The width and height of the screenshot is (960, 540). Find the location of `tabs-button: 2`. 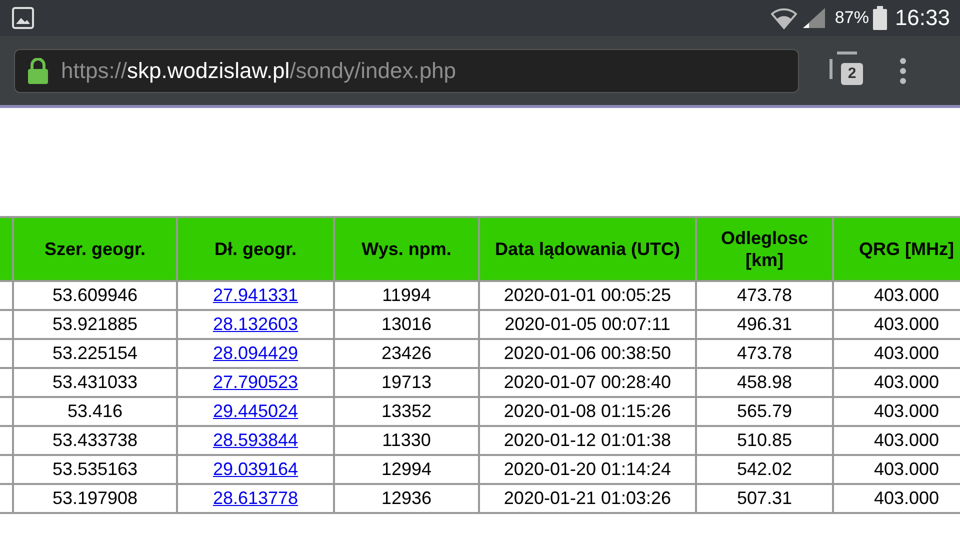

tabs-button: 2 is located at coordinates (849, 70).